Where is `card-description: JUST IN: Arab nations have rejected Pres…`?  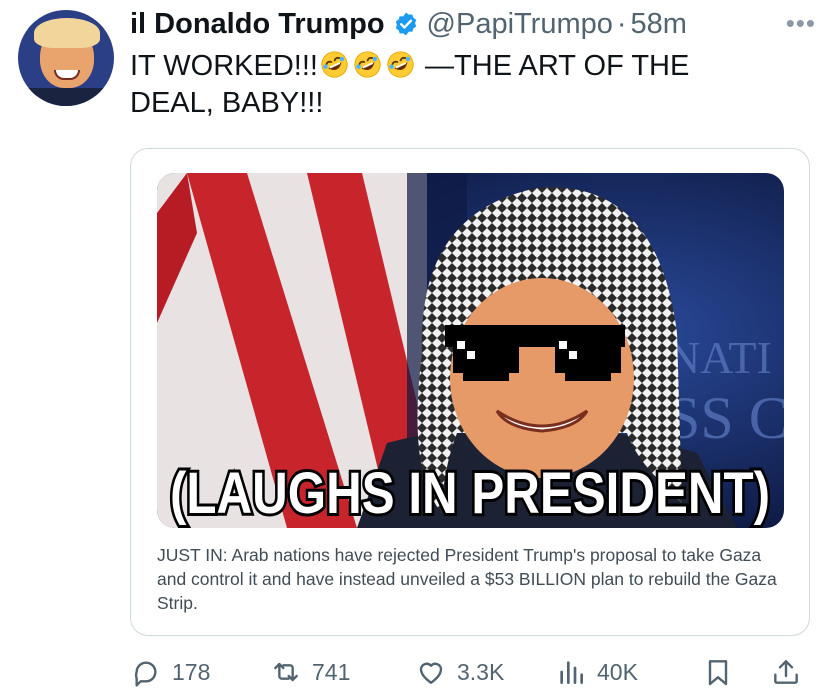 card-description: JUST IN: Arab nations have rejected Pres… is located at coordinates (472, 579).